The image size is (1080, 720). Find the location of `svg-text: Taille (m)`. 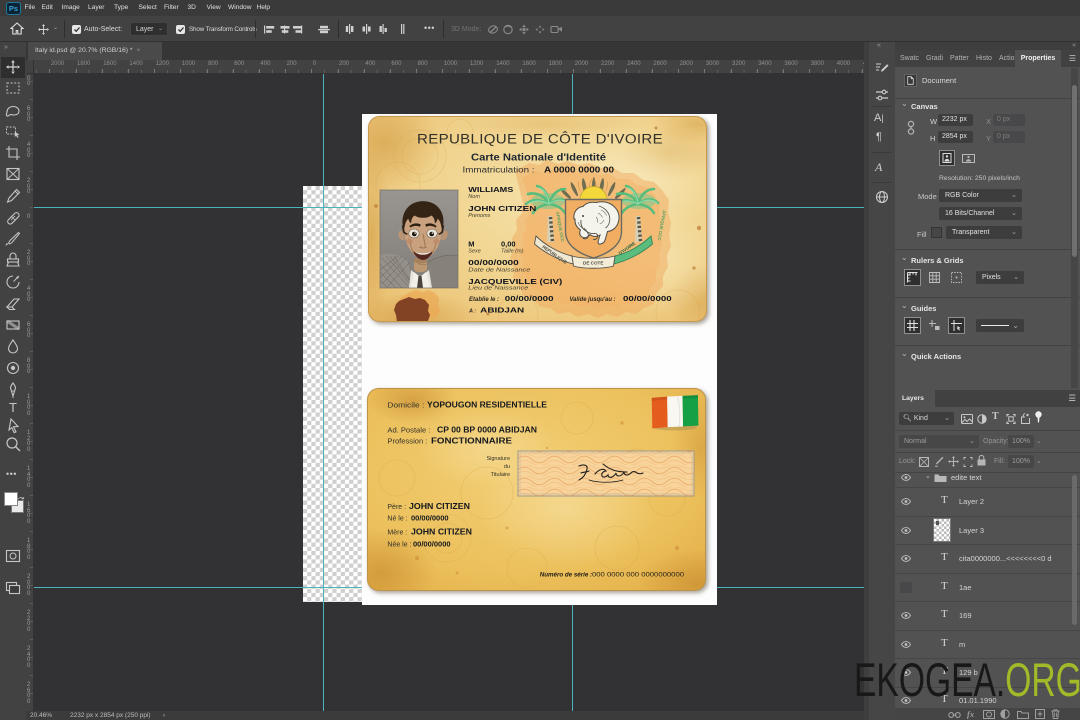

svg-text: Taille (m) is located at coordinates (512, 252).